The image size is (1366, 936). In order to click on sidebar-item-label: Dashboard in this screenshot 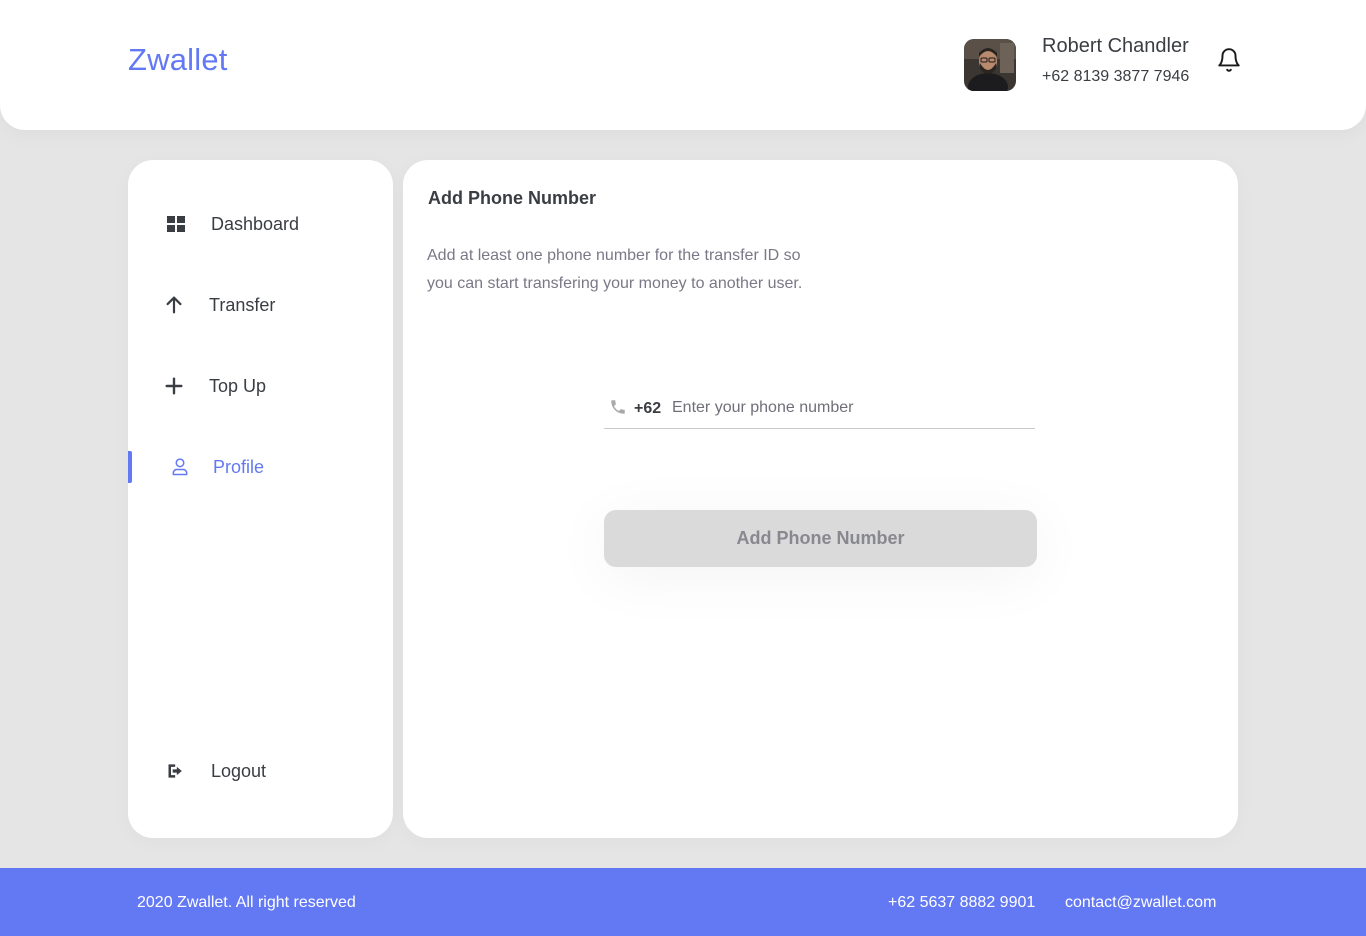, I will do `click(255, 223)`.